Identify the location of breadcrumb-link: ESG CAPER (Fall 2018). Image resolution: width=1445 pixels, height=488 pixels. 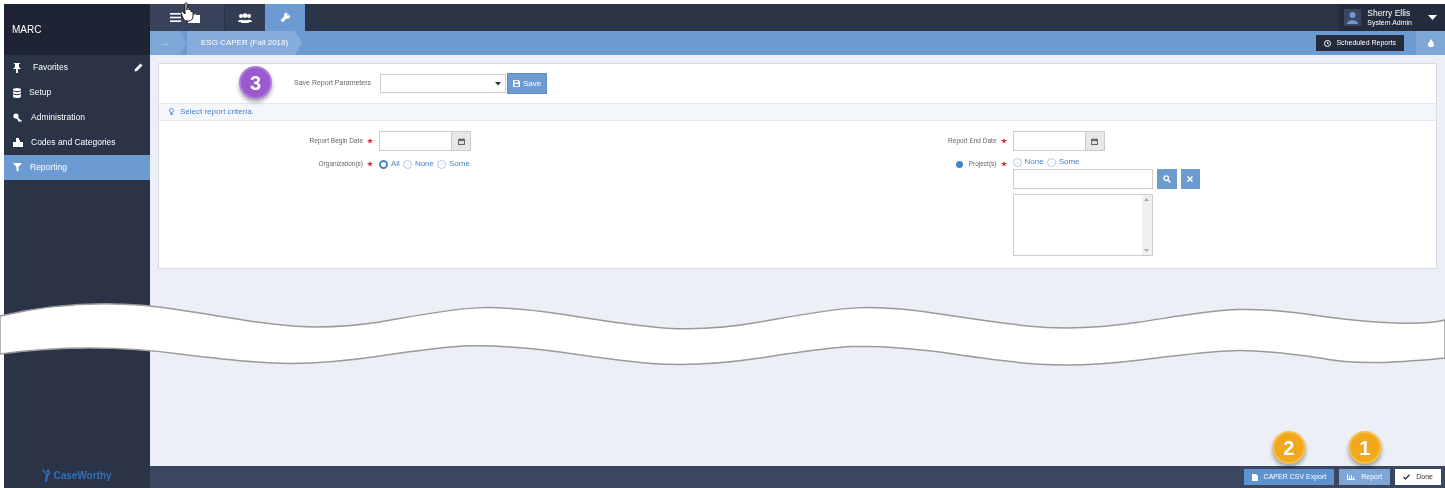
(245, 43).